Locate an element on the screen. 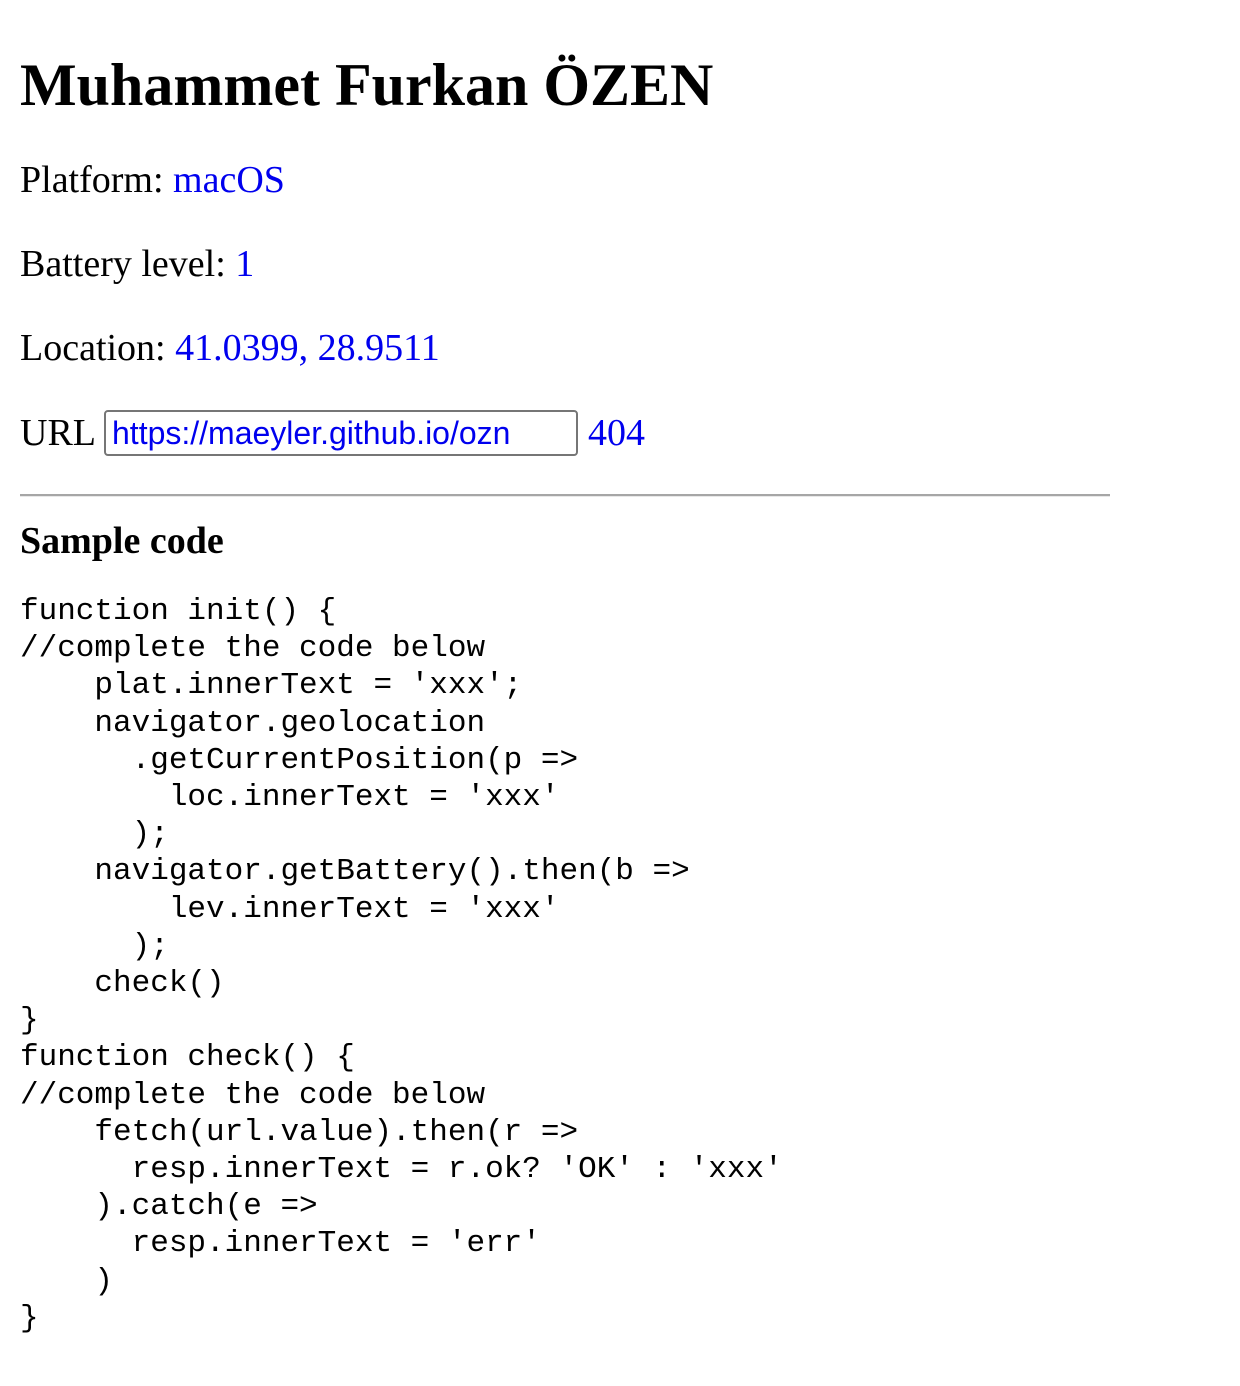 The height and width of the screenshot is (1386, 1240). platform-label: Platform: is located at coordinates (97, 180).